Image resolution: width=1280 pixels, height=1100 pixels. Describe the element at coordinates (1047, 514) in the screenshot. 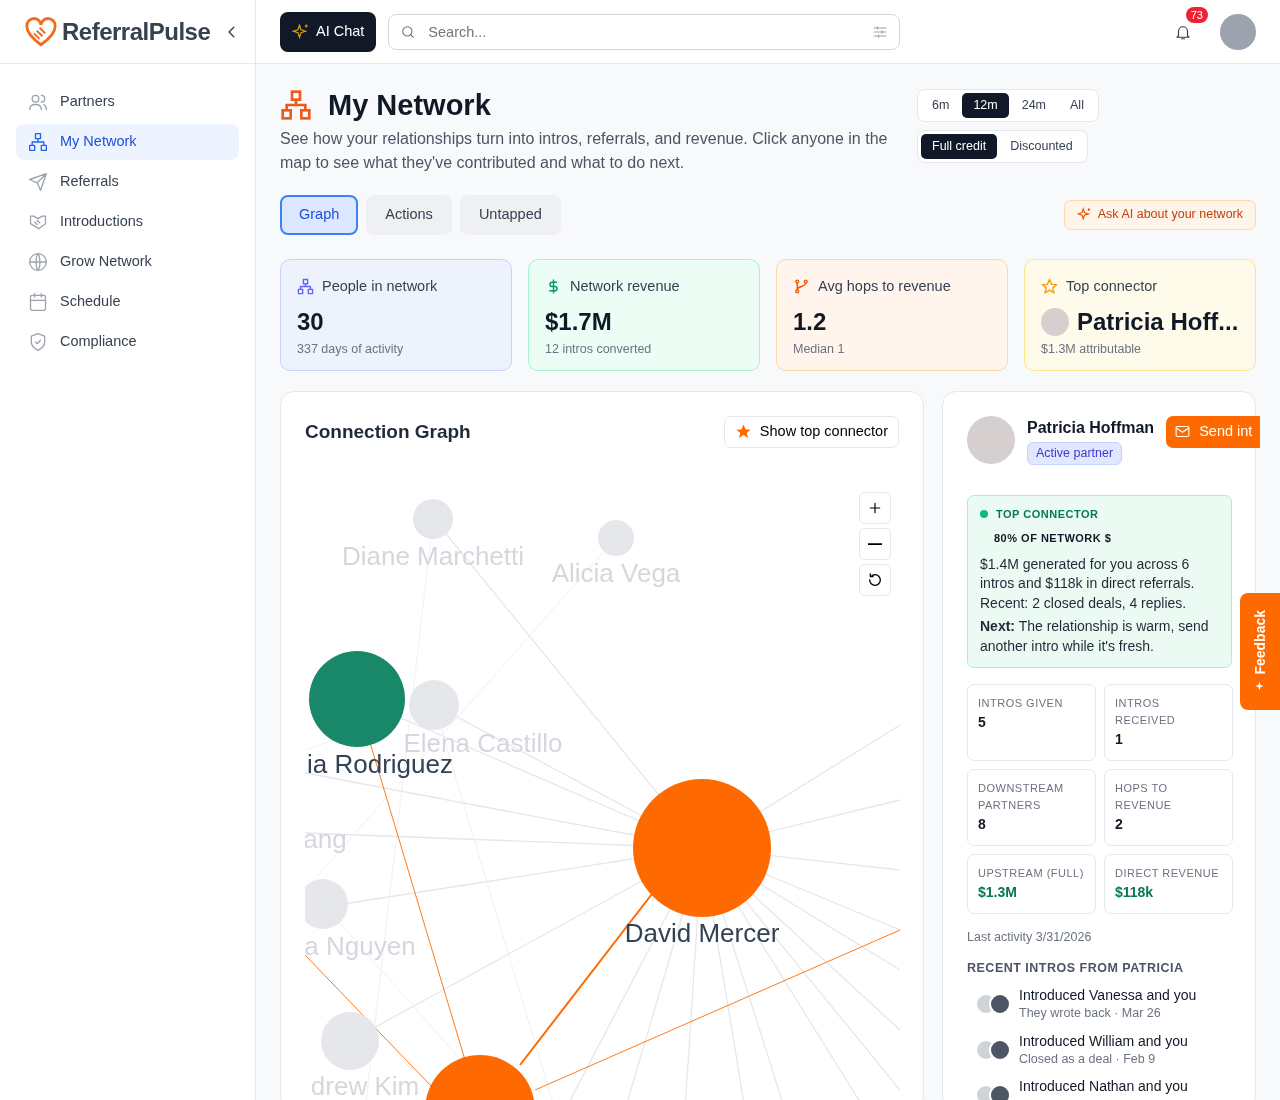

I see `insight-tag: TOP CONNECTOR` at that location.